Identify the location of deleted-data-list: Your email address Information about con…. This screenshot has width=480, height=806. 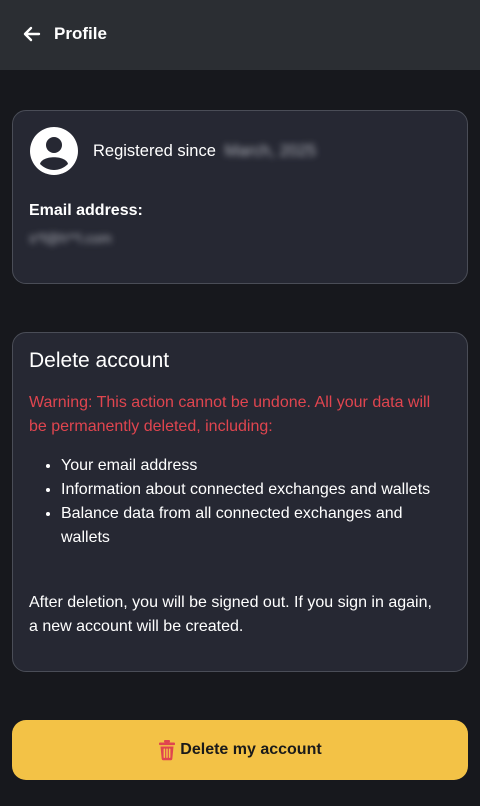
(234, 502).